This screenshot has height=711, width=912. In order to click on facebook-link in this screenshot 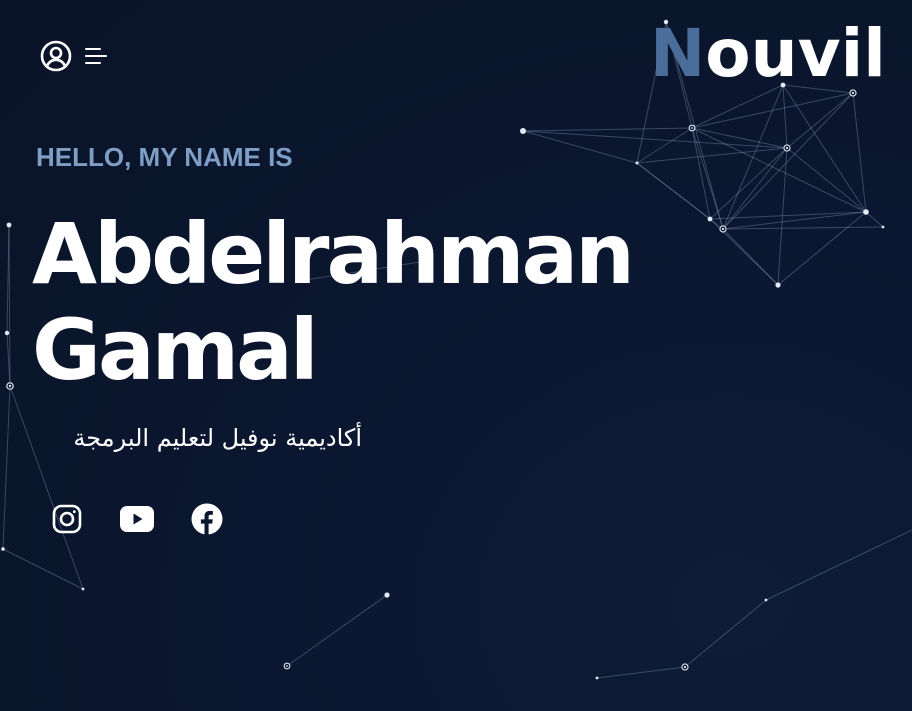, I will do `click(207, 519)`.